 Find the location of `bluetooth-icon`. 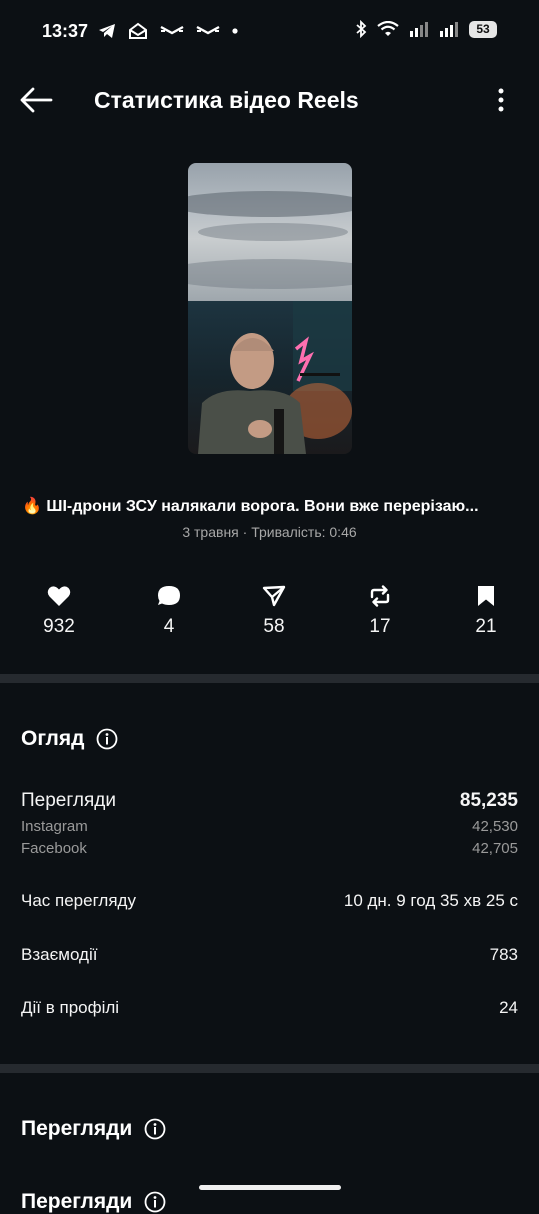

bluetooth-icon is located at coordinates (361, 29).